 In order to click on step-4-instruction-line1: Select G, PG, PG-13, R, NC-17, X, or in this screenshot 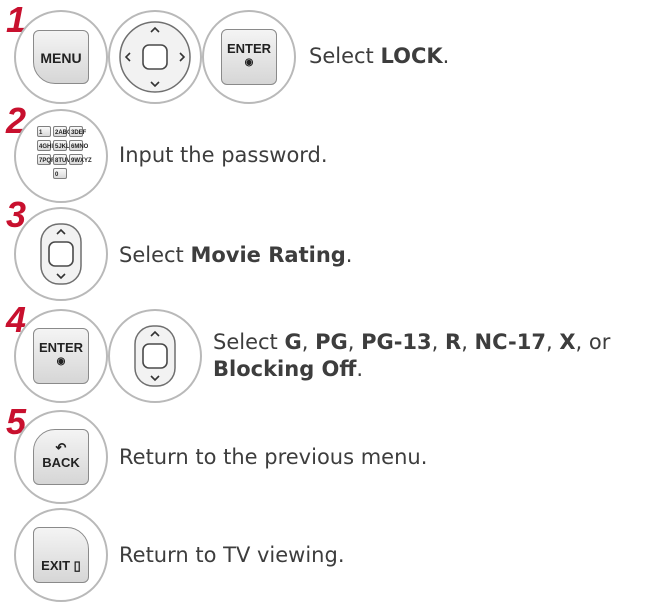, I will do `click(411, 342)`.